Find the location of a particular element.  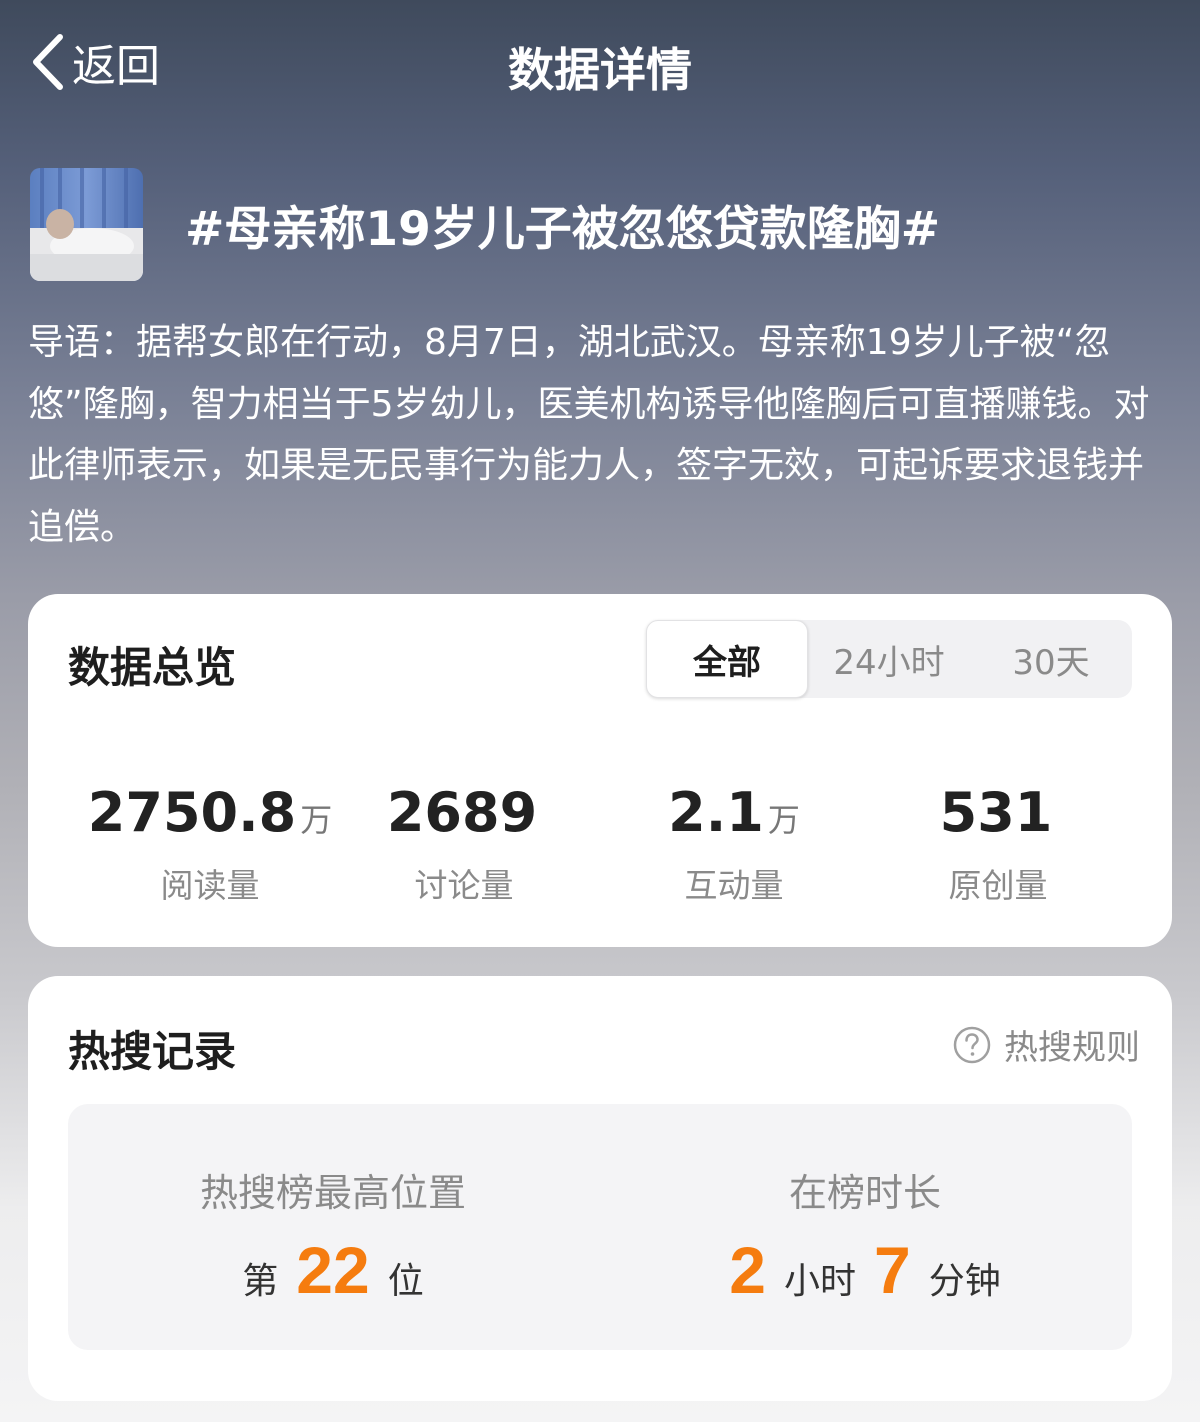

stat-value: 2.1 万 is located at coordinates (734, 816).